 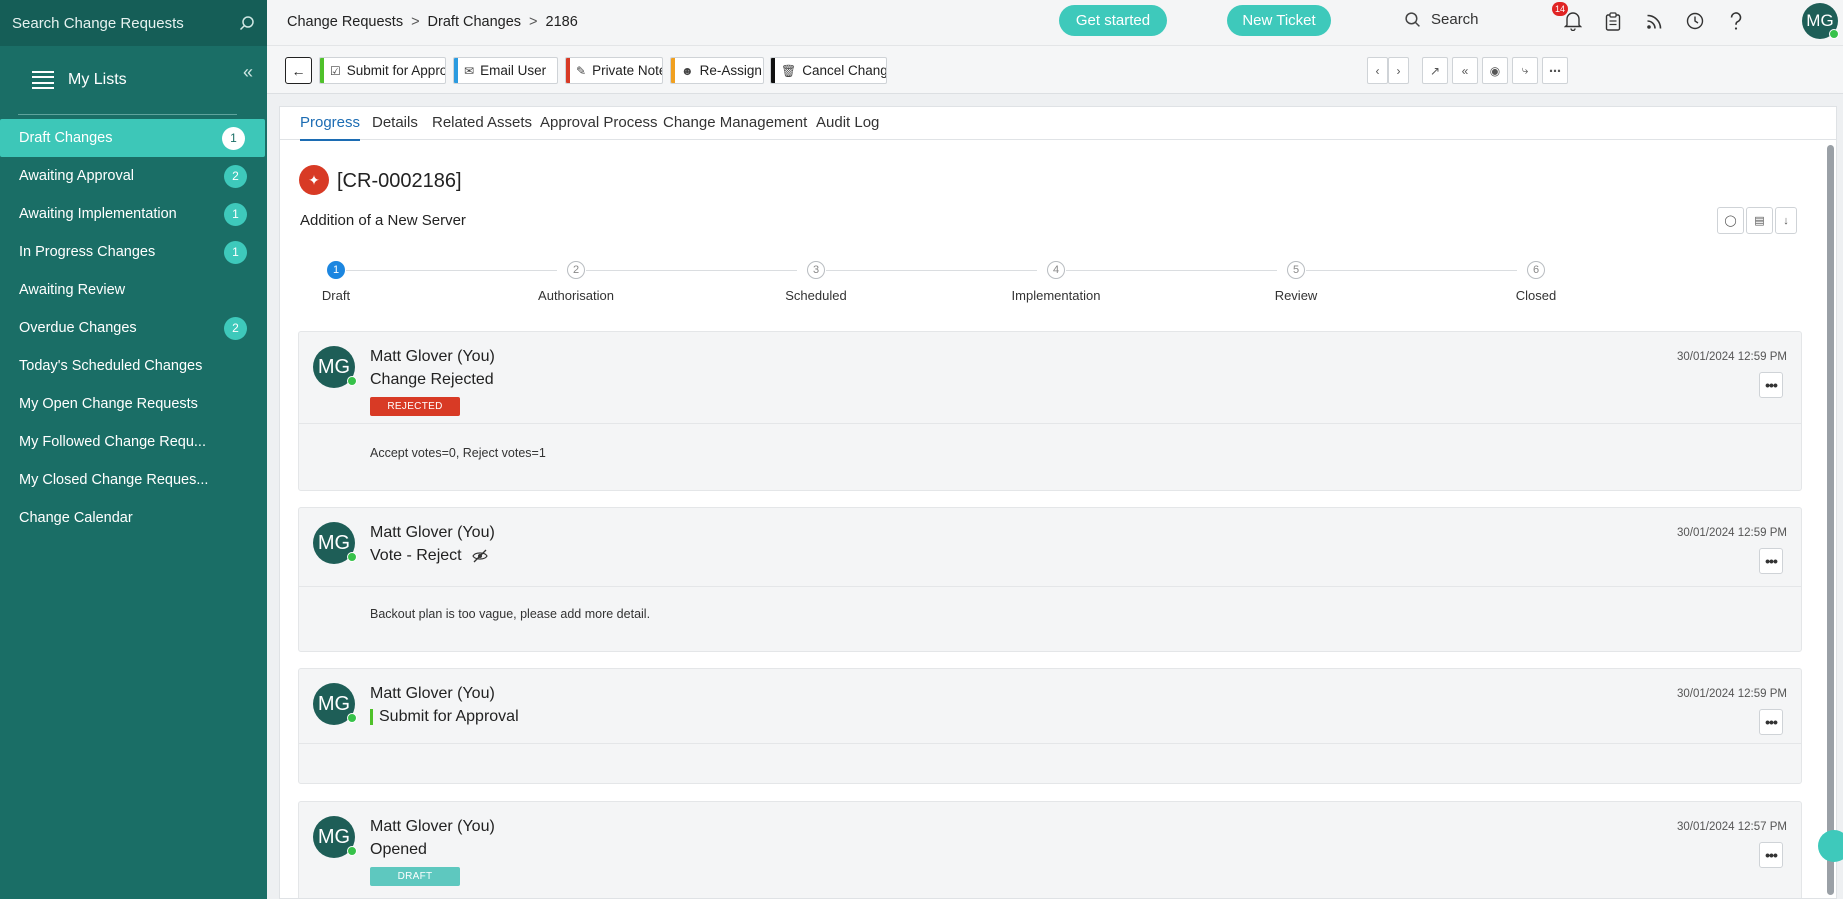 I want to click on comment-button: ◯, so click(x=1730, y=220).